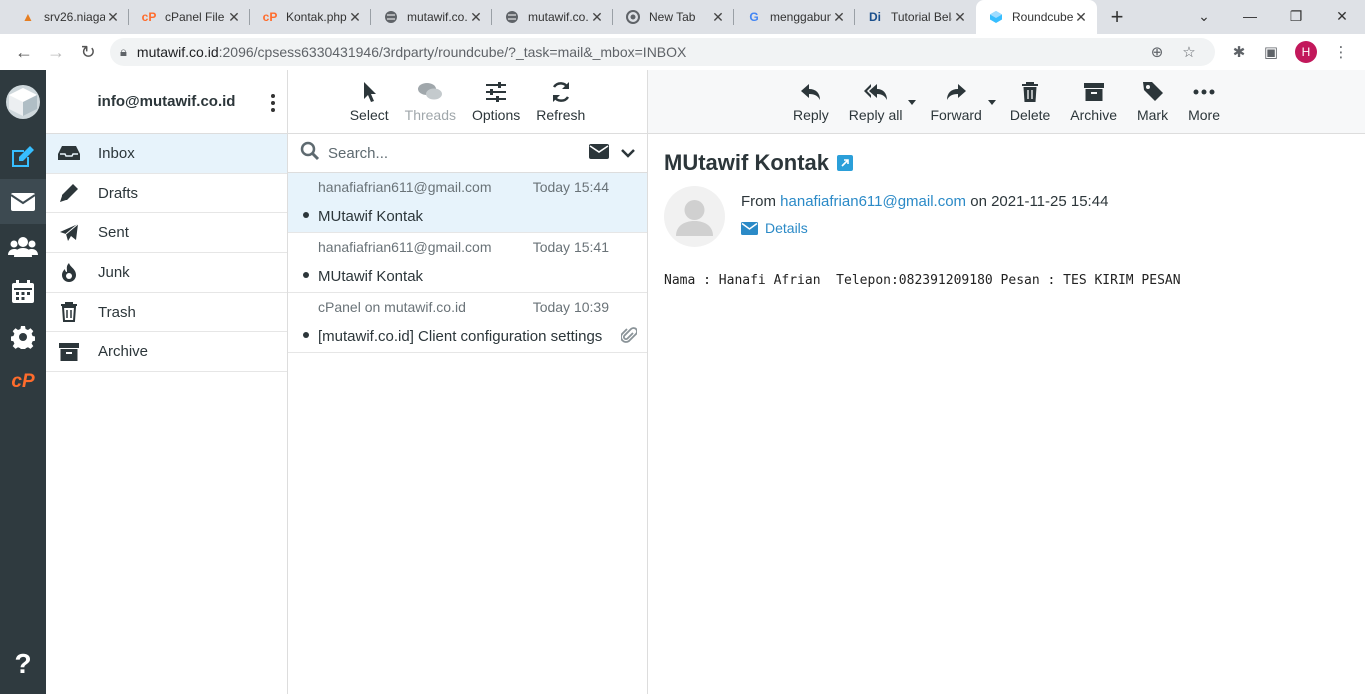 Image resolution: width=1365 pixels, height=694 pixels. Describe the element at coordinates (23, 102) in the screenshot. I see `roundcube-logo` at that location.